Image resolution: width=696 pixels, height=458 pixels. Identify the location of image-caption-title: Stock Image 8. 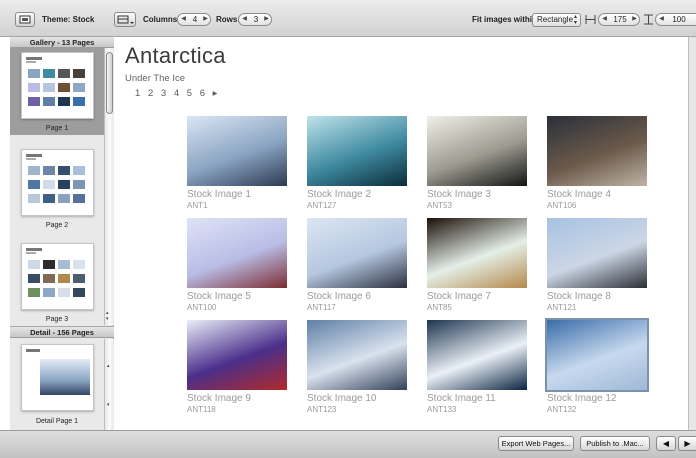
(579, 296).